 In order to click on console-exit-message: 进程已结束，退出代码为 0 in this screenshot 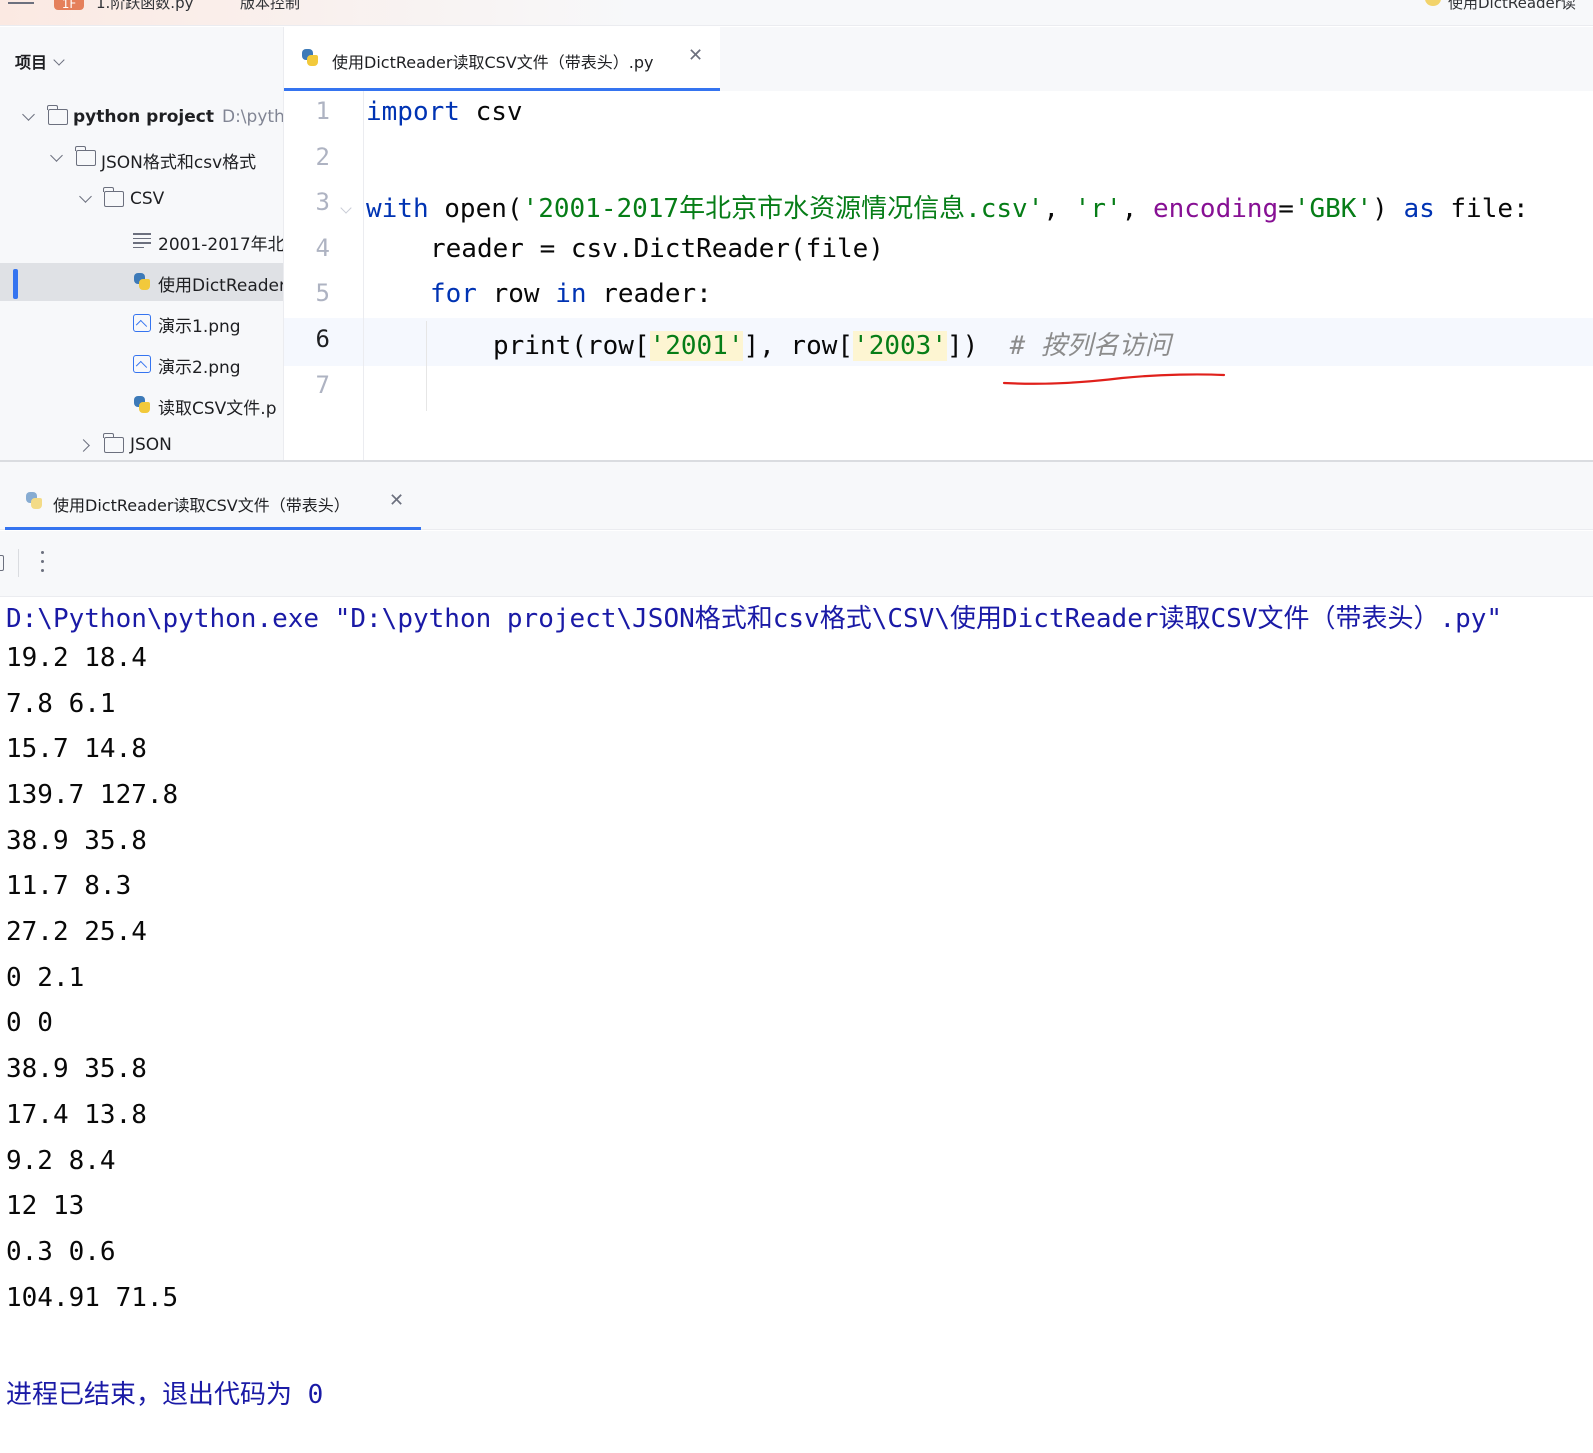, I will do `click(165, 1395)`.